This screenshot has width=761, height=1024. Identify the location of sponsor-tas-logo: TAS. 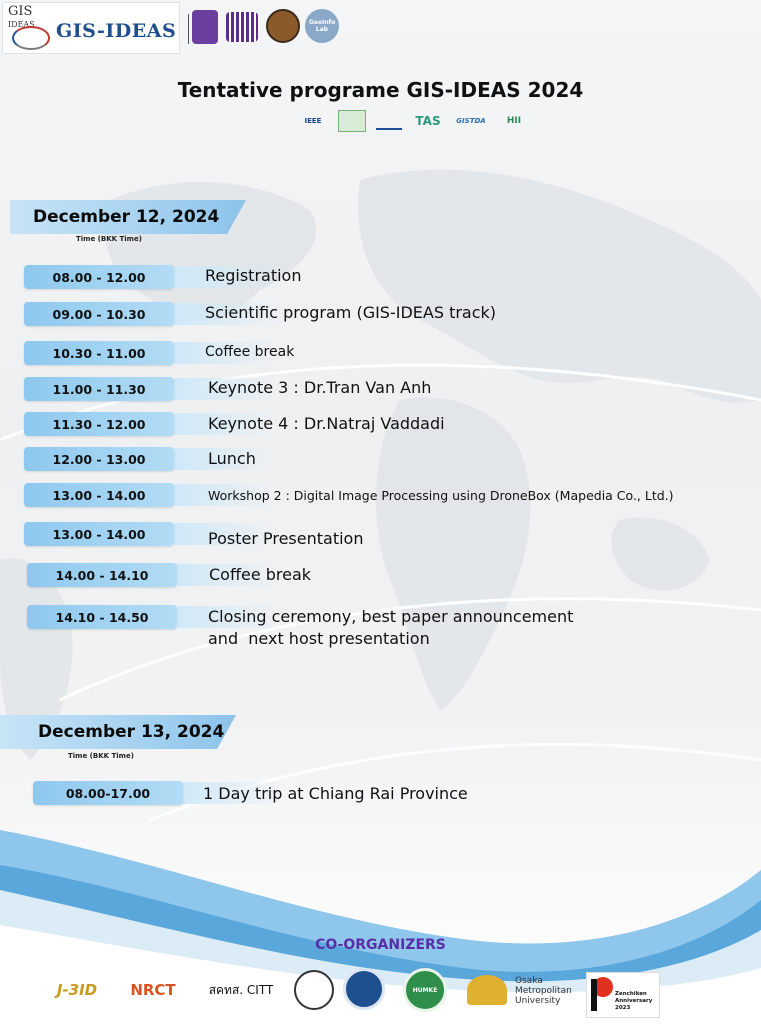
(428, 121).